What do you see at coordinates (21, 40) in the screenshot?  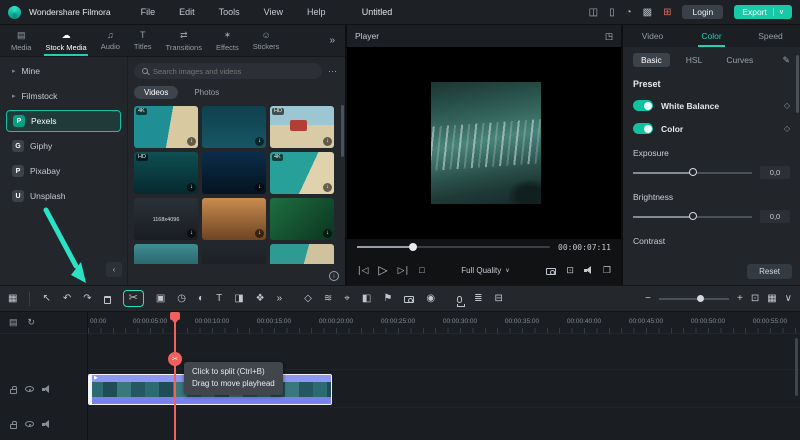 I see `tab-media: ▤ Media` at bounding box center [21, 40].